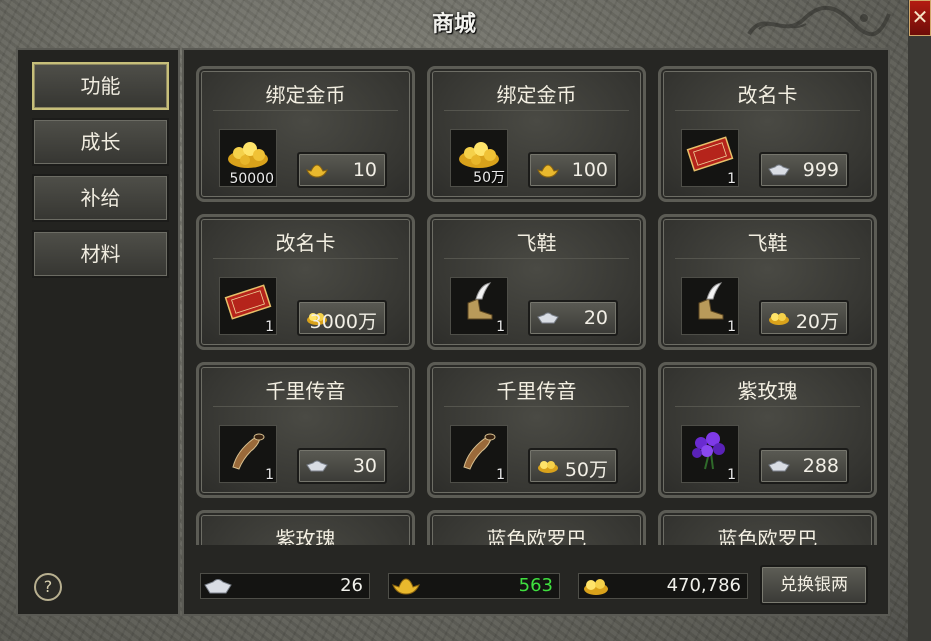 This screenshot has height=641, width=931. I want to click on window-title: 商城, so click(453, 24).